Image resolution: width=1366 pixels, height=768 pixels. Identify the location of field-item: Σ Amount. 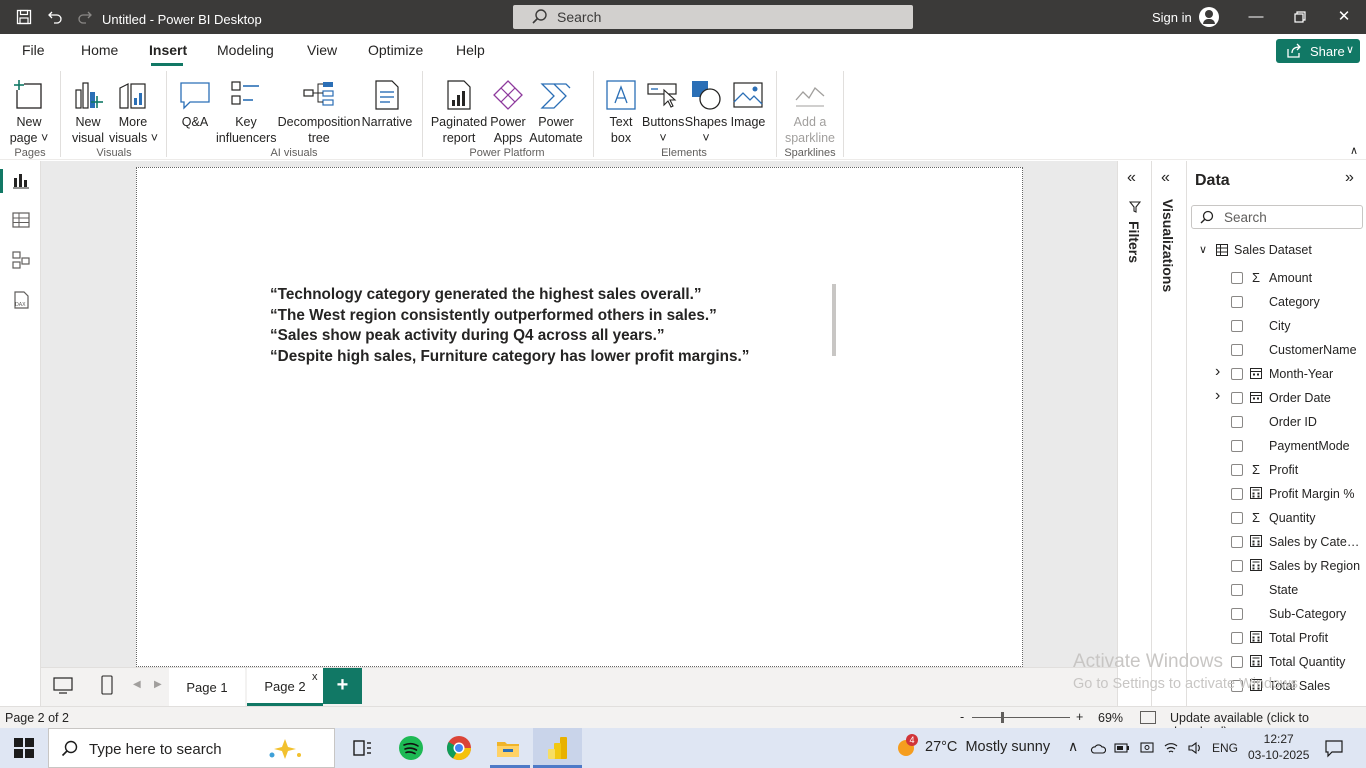
(1276, 278).